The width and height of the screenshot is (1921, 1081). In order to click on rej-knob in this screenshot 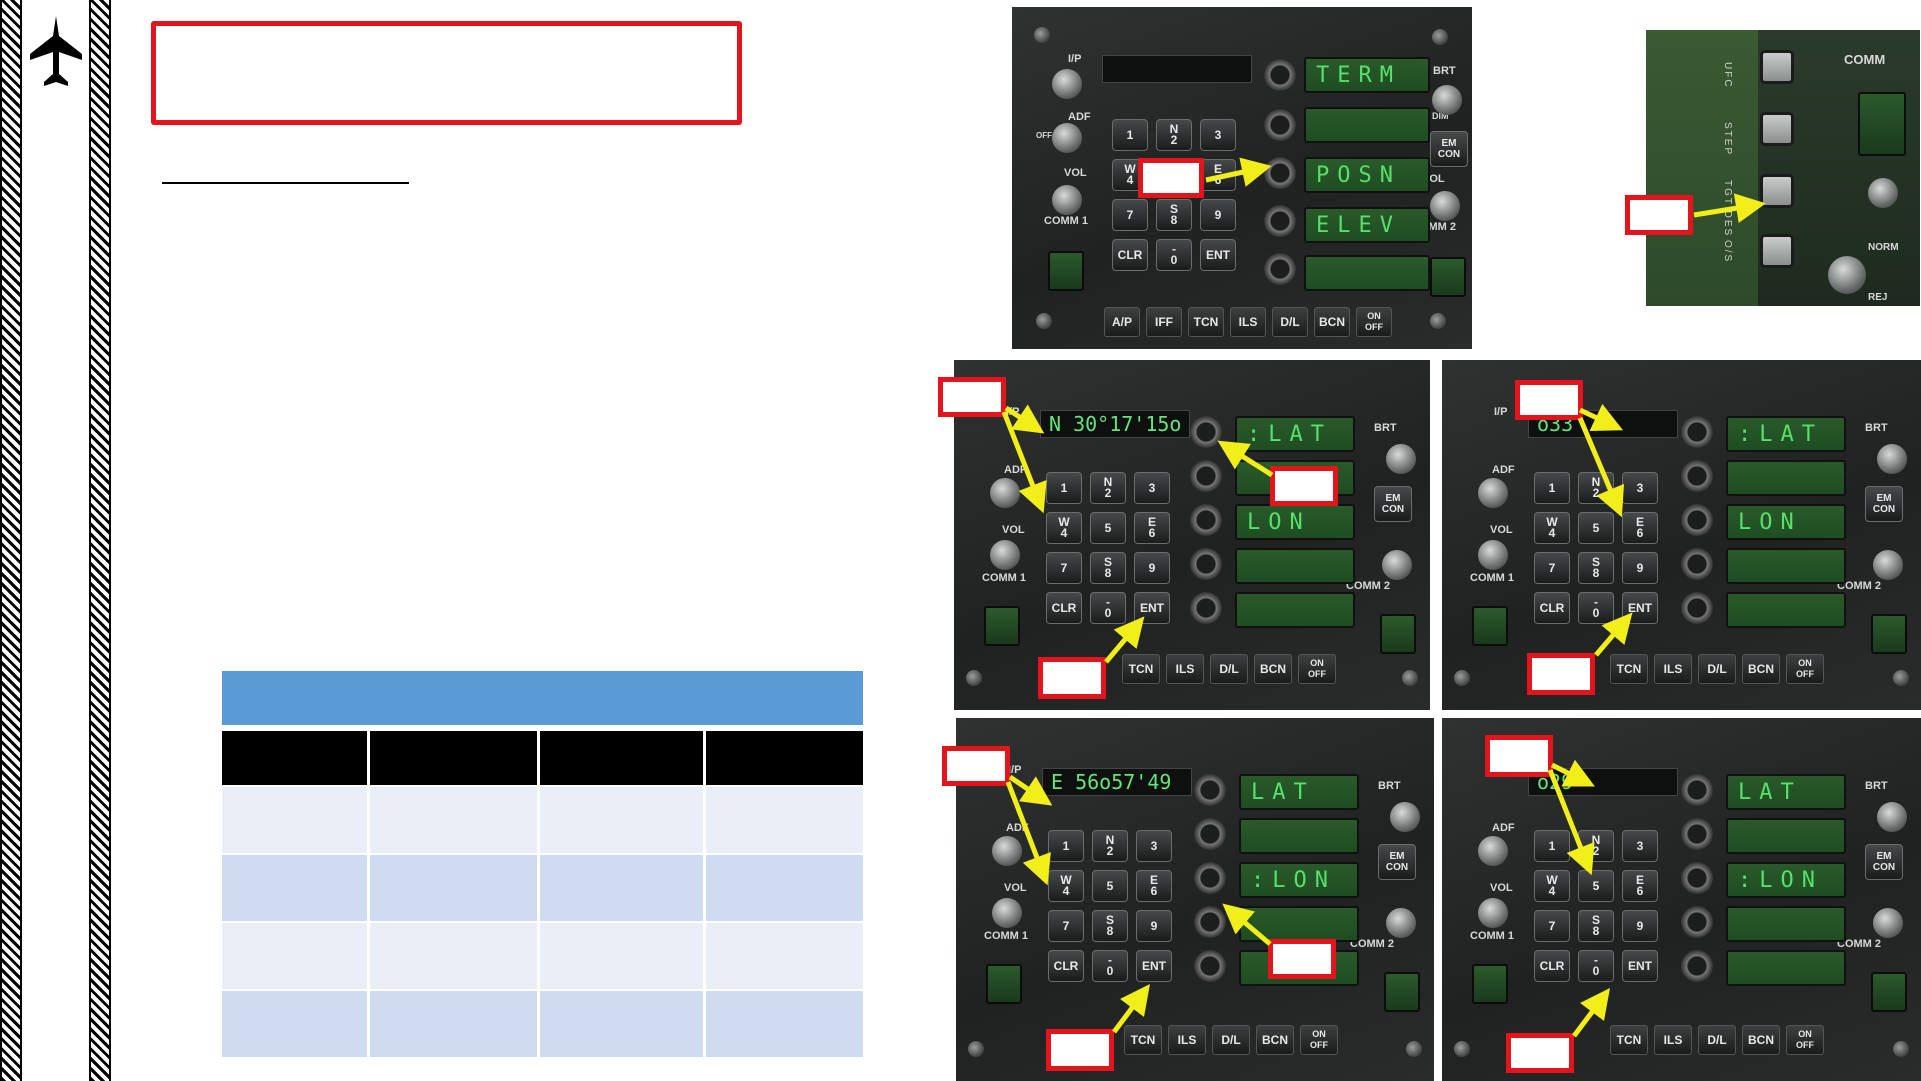, I will do `click(1847, 275)`.